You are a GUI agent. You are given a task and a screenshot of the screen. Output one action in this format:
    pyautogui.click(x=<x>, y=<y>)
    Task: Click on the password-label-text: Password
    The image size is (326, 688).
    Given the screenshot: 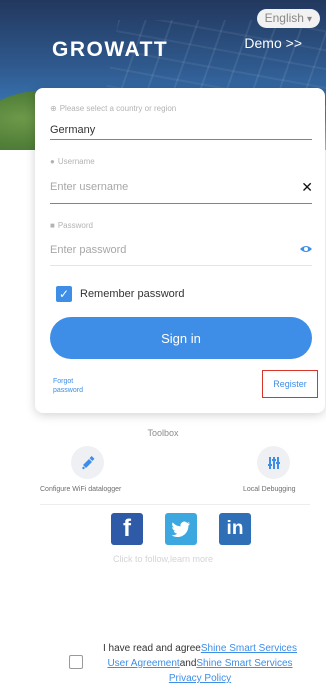 What is the action you would take?
    pyautogui.click(x=75, y=225)
    